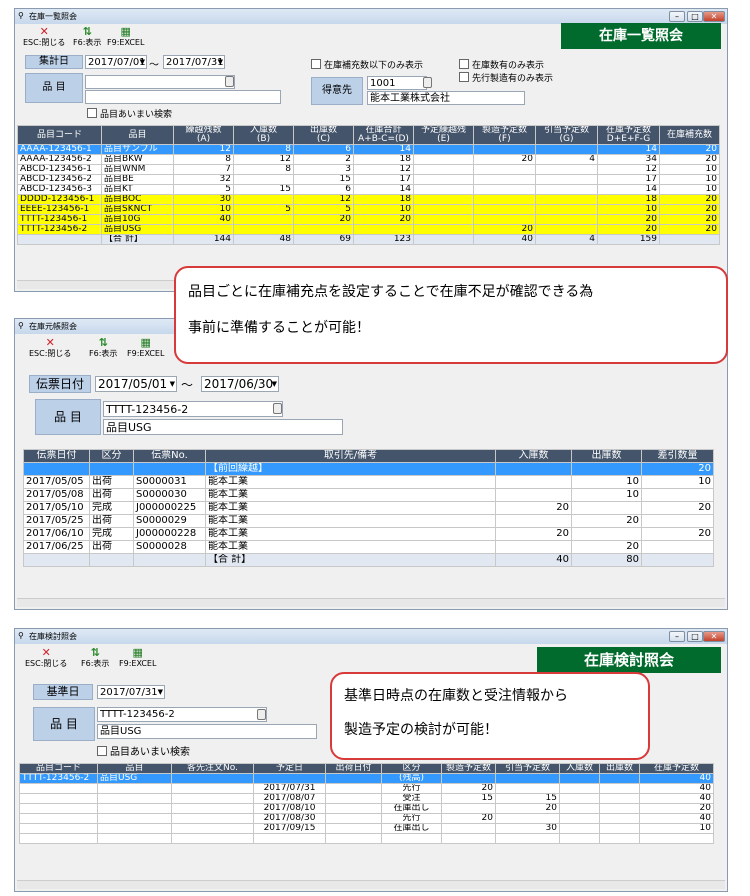  What do you see at coordinates (136, 384) in the screenshot?
I see `date-from-select: 2017/05/01 ▼` at bounding box center [136, 384].